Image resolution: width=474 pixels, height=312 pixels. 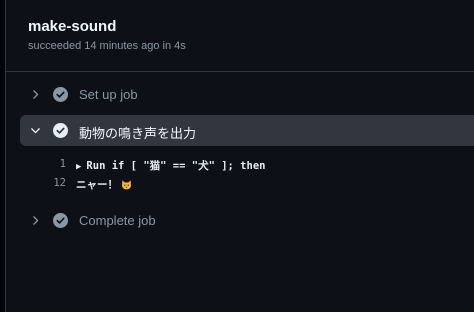 I want to click on cat-face-icon, so click(x=126, y=185).